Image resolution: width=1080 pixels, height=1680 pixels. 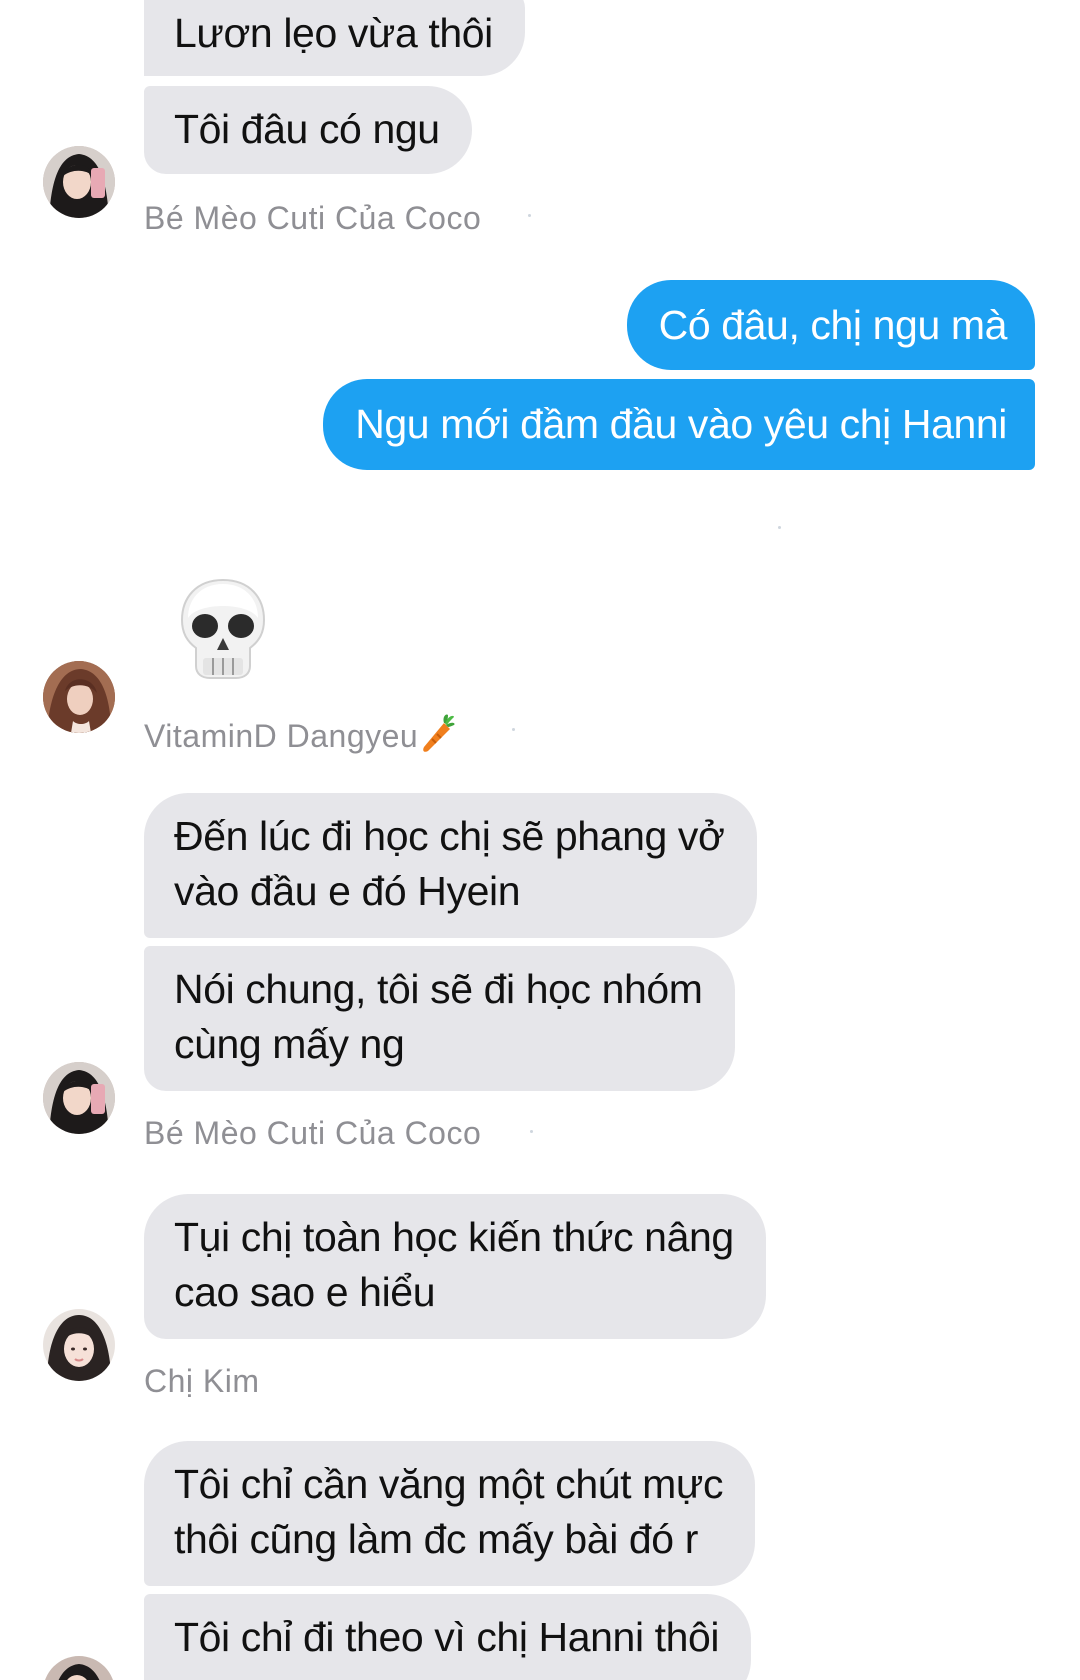 I want to click on message-bubble: Ngu mới đầm đầu vào yêu chị Hanni, so click(x=679, y=424).